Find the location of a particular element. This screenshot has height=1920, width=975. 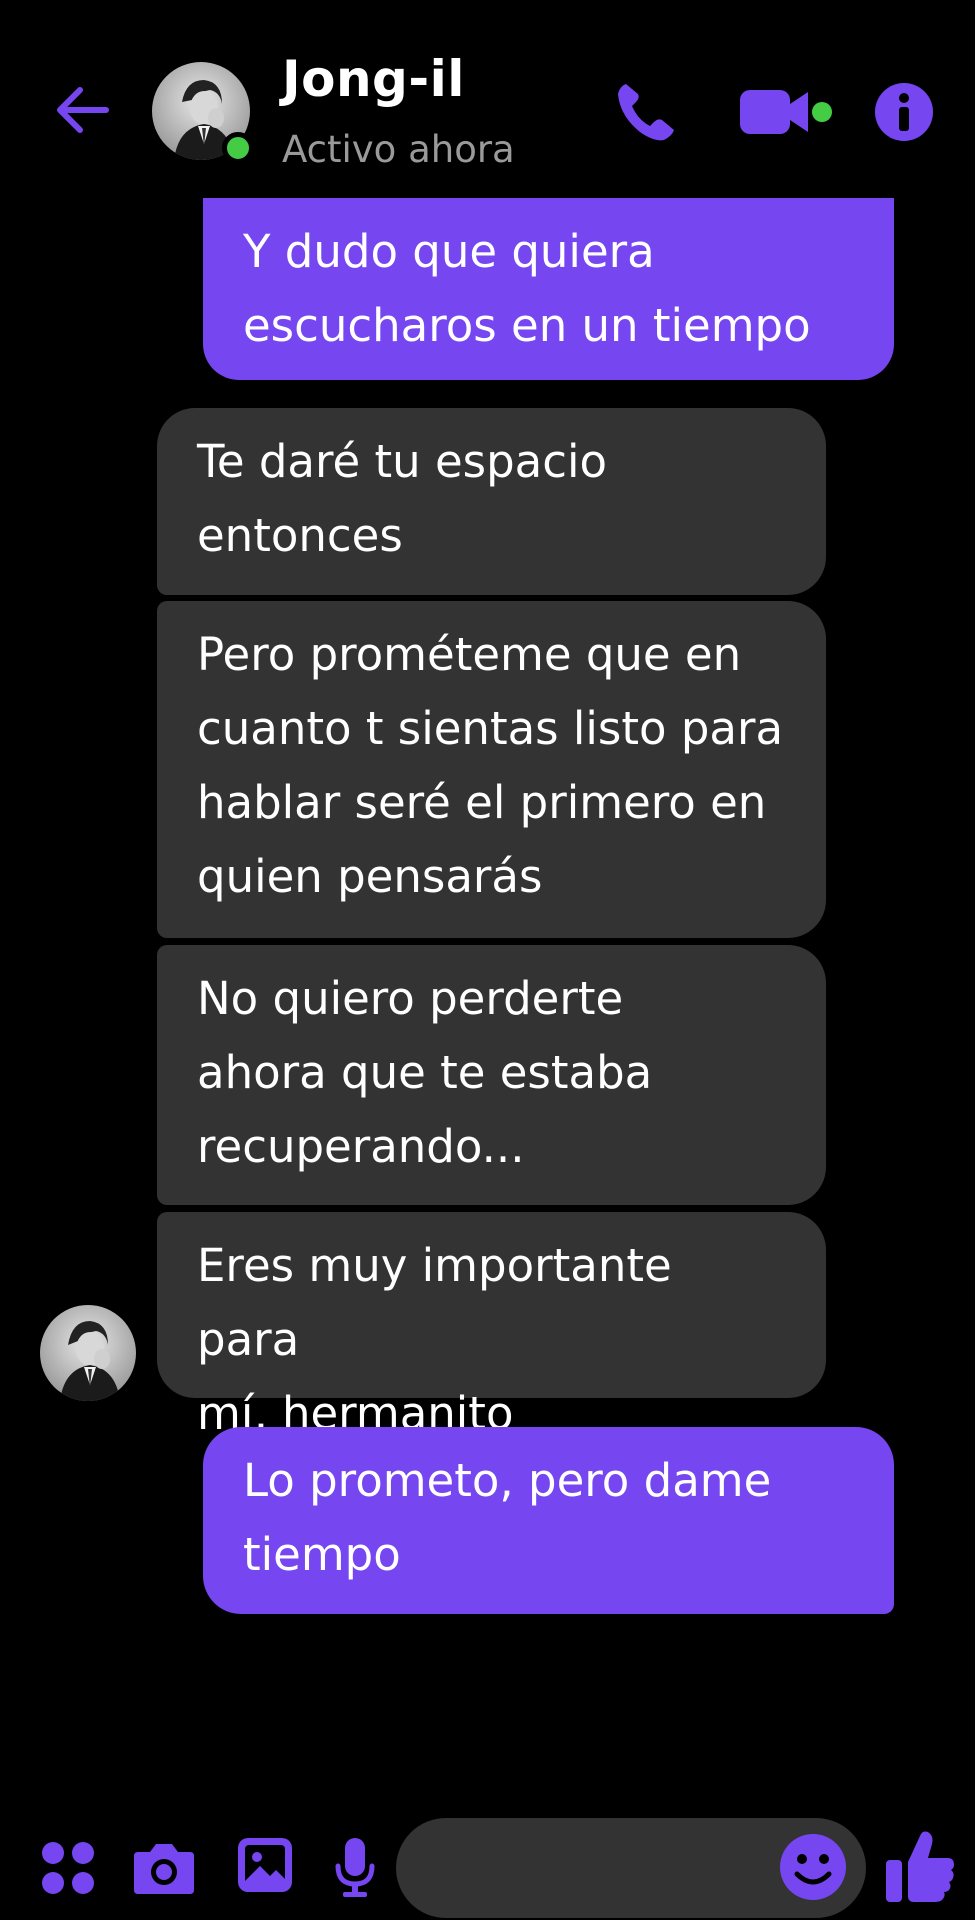

contact-name: Jong-il is located at coordinates (373, 79).